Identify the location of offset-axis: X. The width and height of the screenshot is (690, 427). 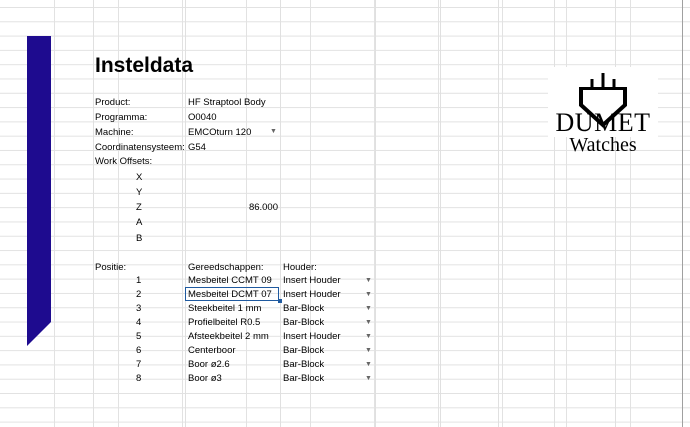
(139, 177).